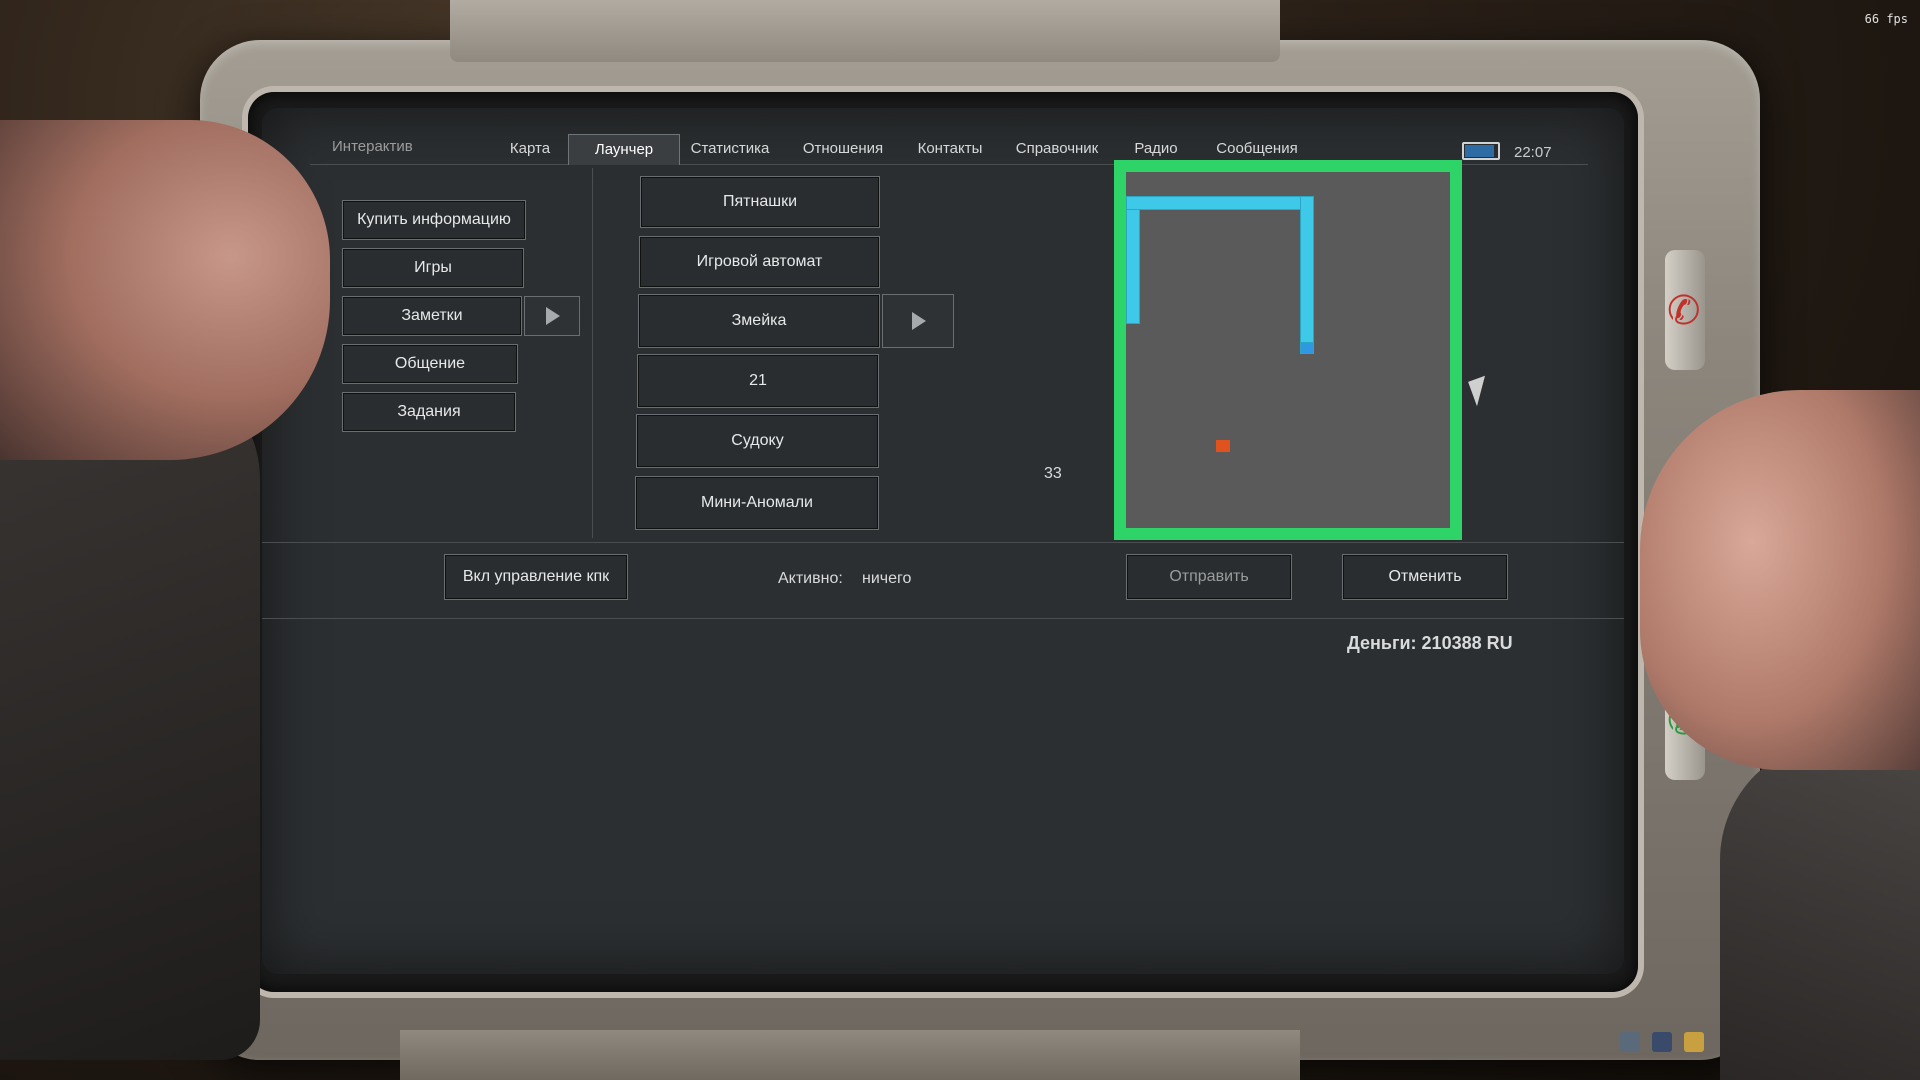  Describe the element at coordinates (530, 149) in the screenshot. I see `tab-map: Карта` at that location.